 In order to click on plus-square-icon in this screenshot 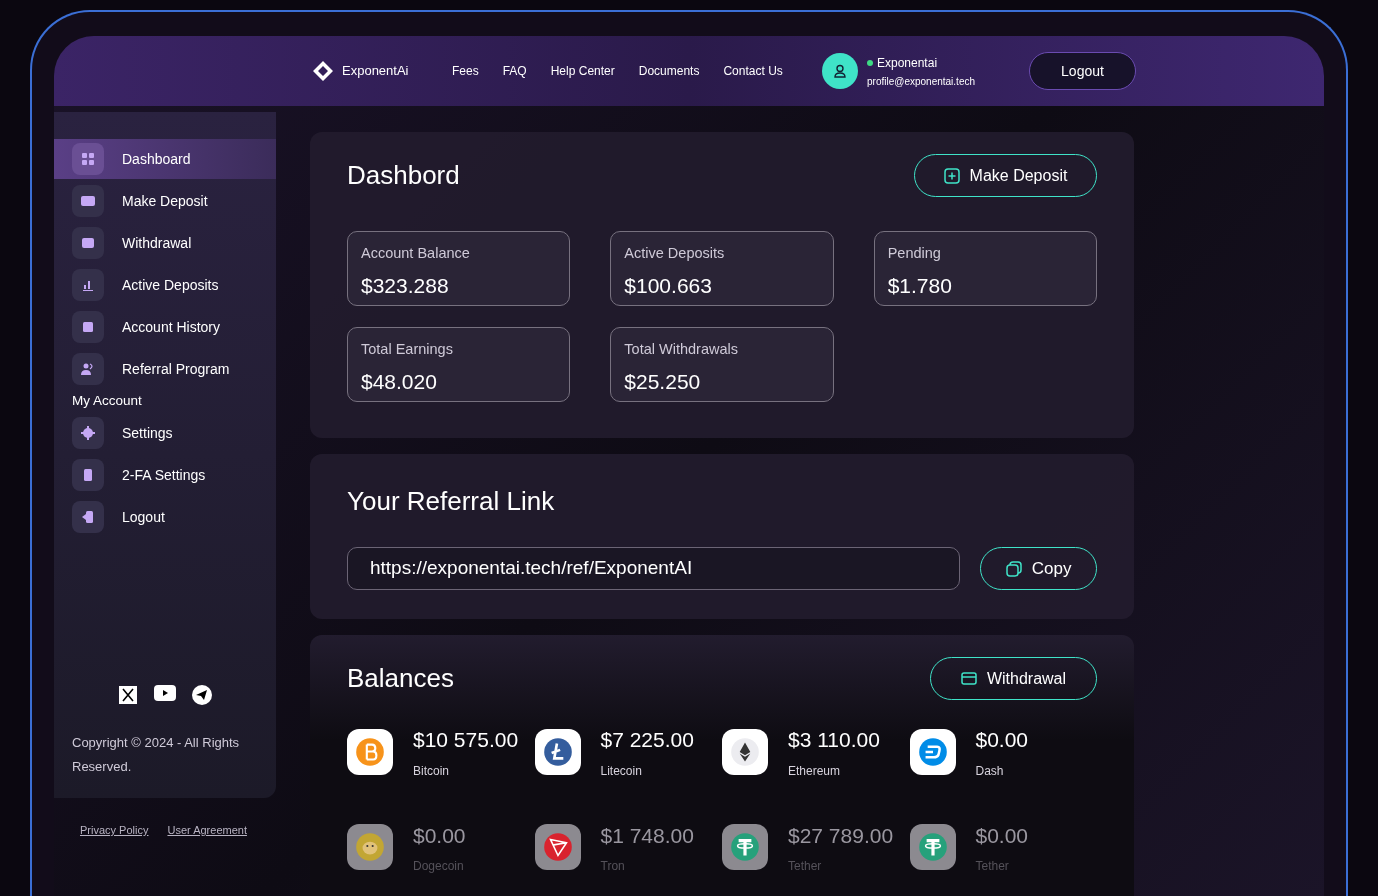, I will do `click(951, 175)`.